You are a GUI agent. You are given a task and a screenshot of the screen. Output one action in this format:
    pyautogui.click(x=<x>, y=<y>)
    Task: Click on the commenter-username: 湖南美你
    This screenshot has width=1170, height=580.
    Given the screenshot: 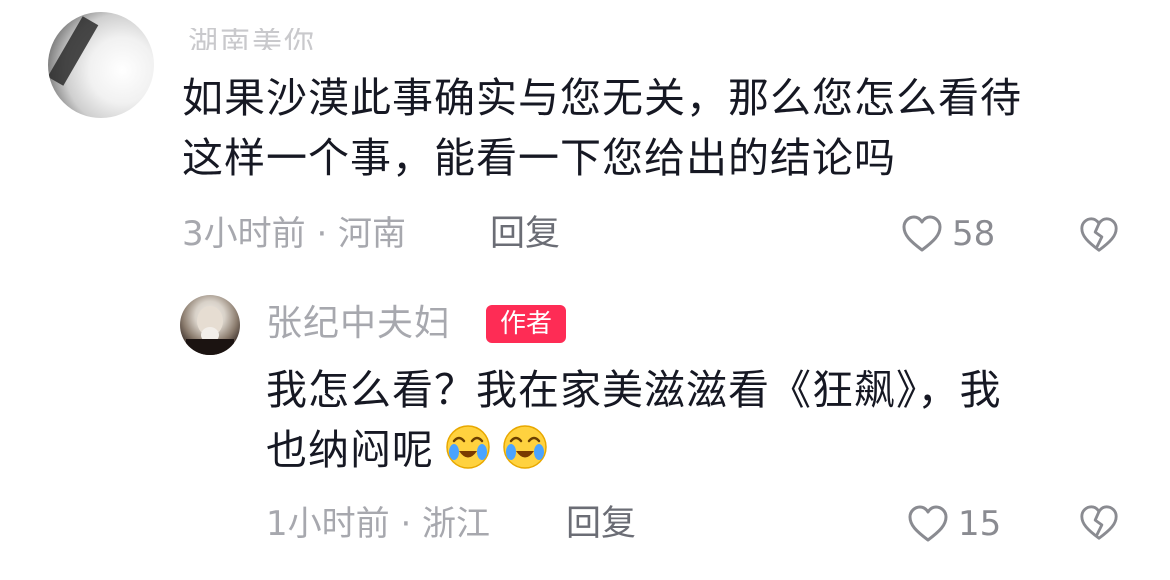 What is the action you would take?
    pyautogui.click(x=252, y=39)
    